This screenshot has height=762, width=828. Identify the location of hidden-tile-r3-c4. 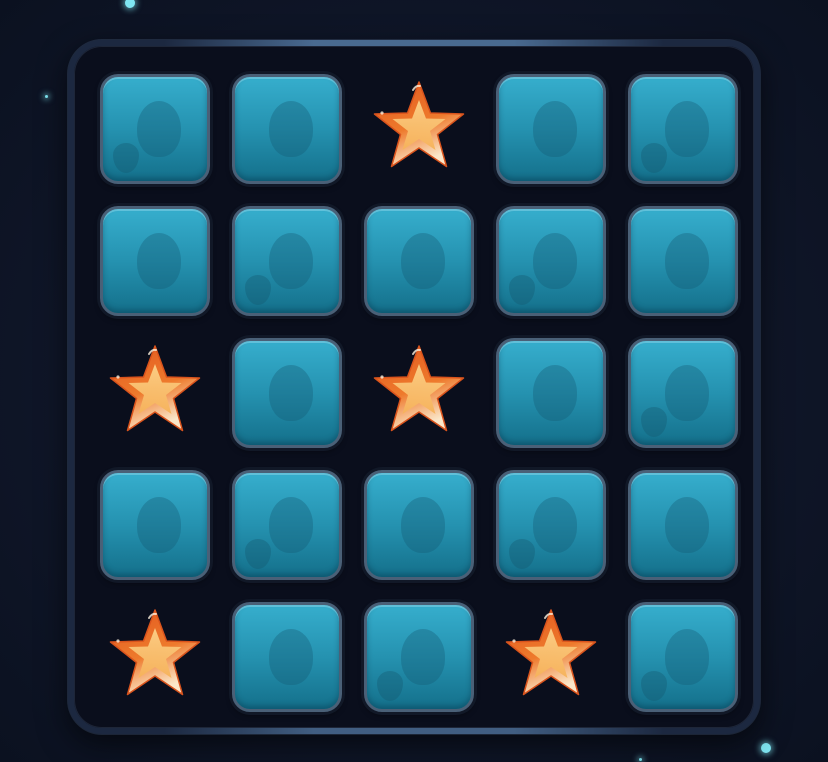
(551, 393).